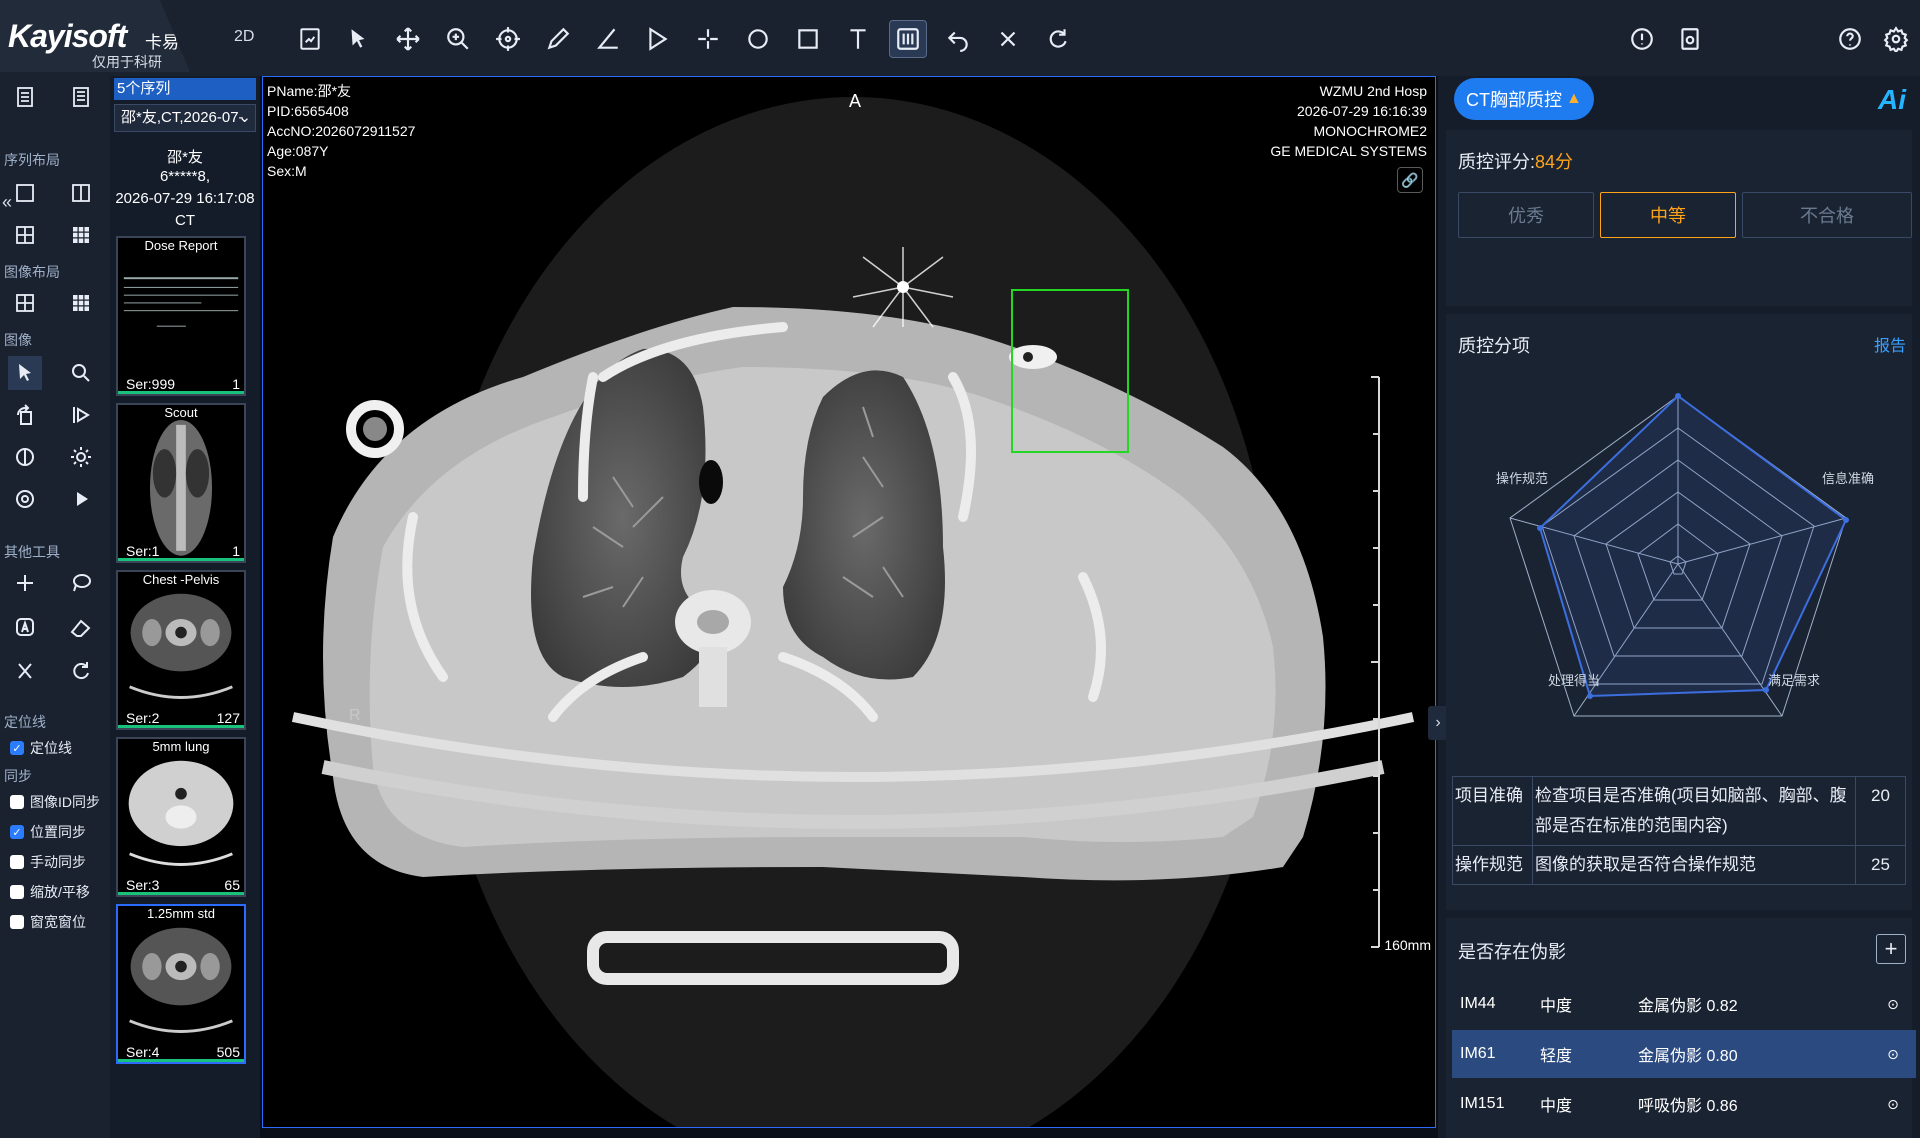  Describe the element at coordinates (1070, 371) in the screenshot. I see `artifact-detection-box` at that location.